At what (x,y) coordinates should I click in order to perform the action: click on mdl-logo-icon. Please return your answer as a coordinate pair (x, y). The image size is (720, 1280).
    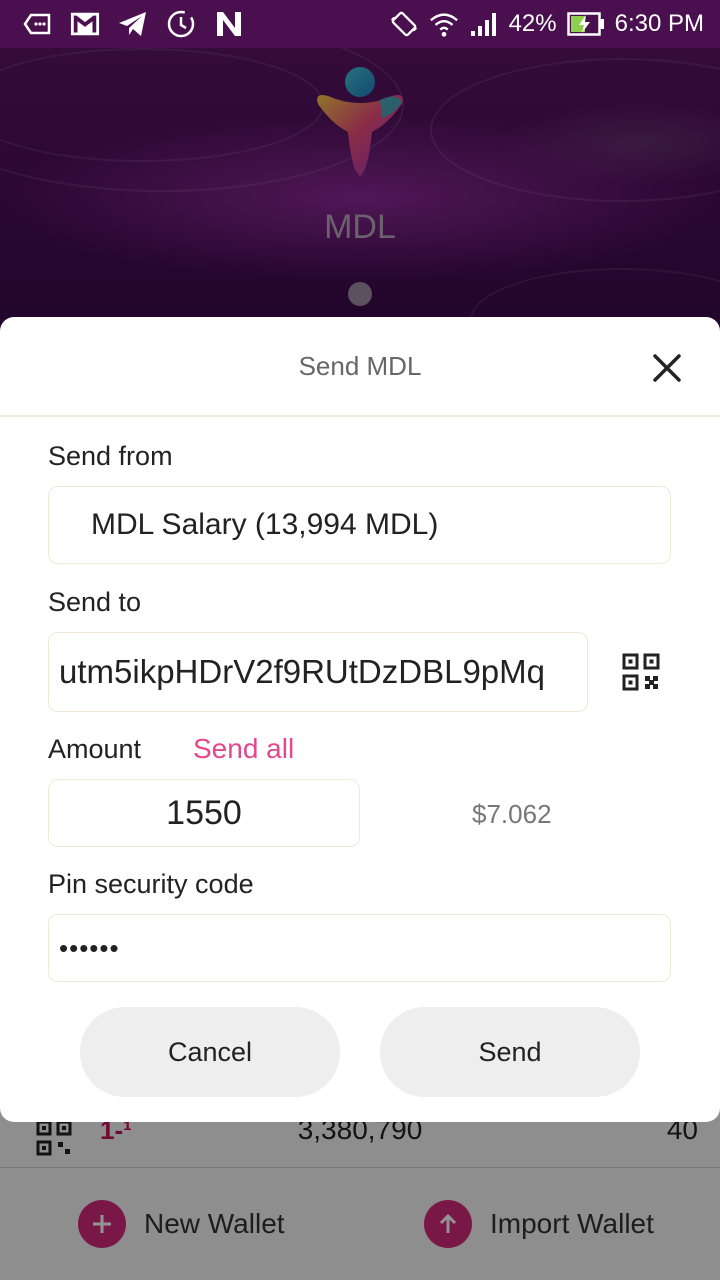
    Looking at the image, I should click on (360, 121).